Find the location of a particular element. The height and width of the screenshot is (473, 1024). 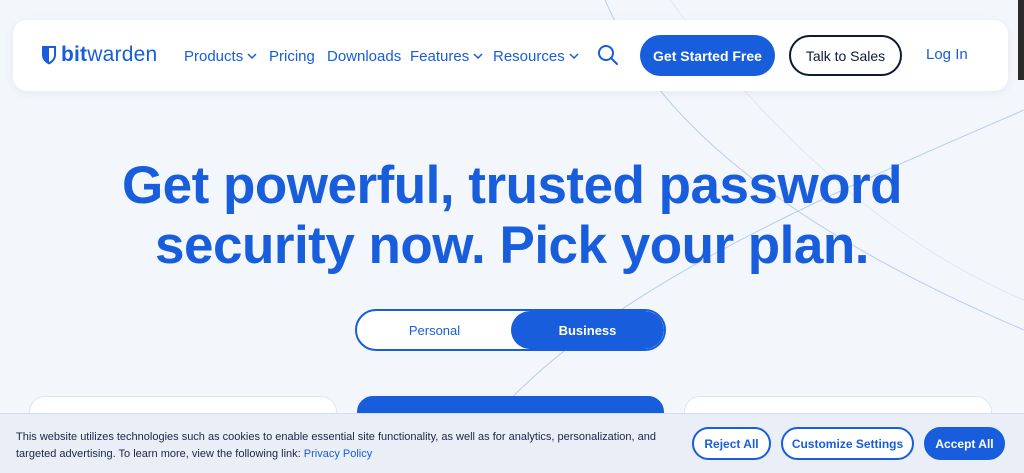

toggle-business: Business is located at coordinates (587, 330).